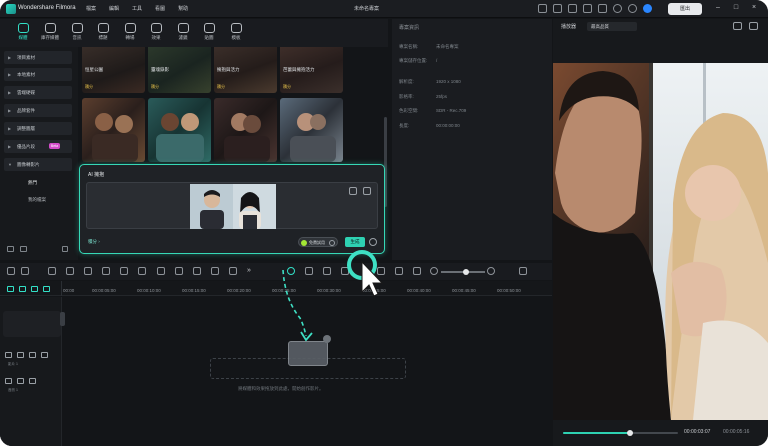 The width and height of the screenshot is (768, 446). What do you see at coordinates (38, 74) in the screenshot?
I see `sidebar-item-local-media: ▶ 本地素材` at bounding box center [38, 74].